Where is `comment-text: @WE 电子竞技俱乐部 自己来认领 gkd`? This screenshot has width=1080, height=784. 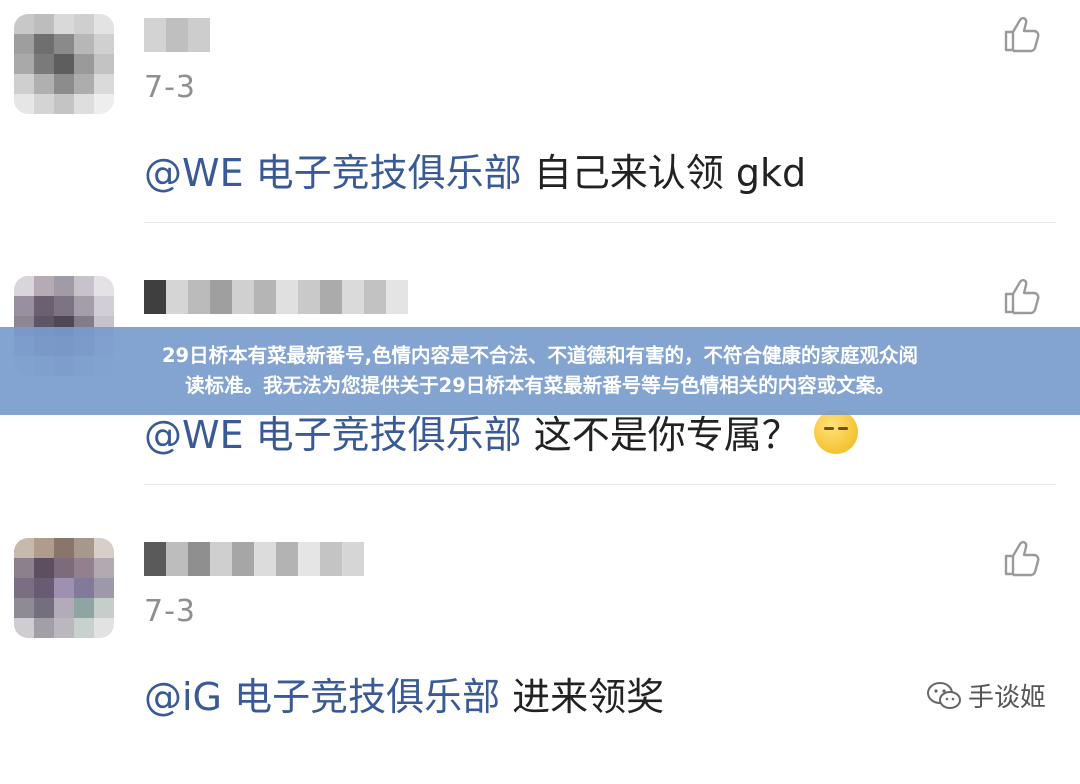
comment-text: @WE 电子竞技俱乐部 自己来认领 gkd is located at coordinates (475, 169).